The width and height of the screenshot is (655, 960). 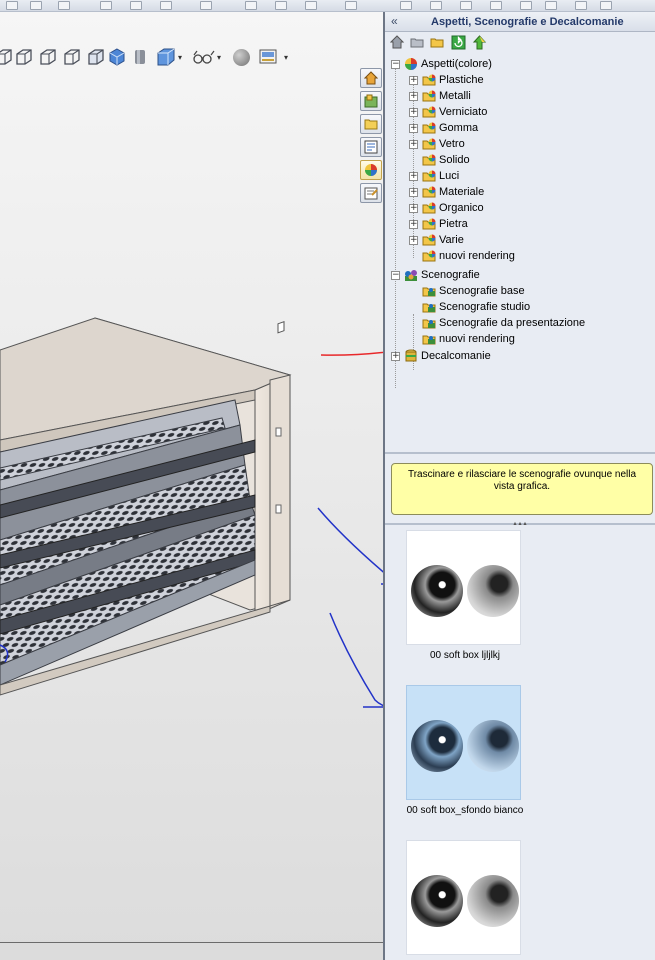 What do you see at coordinates (371, 101) in the screenshot?
I see `tab-design-library` at bounding box center [371, 101].